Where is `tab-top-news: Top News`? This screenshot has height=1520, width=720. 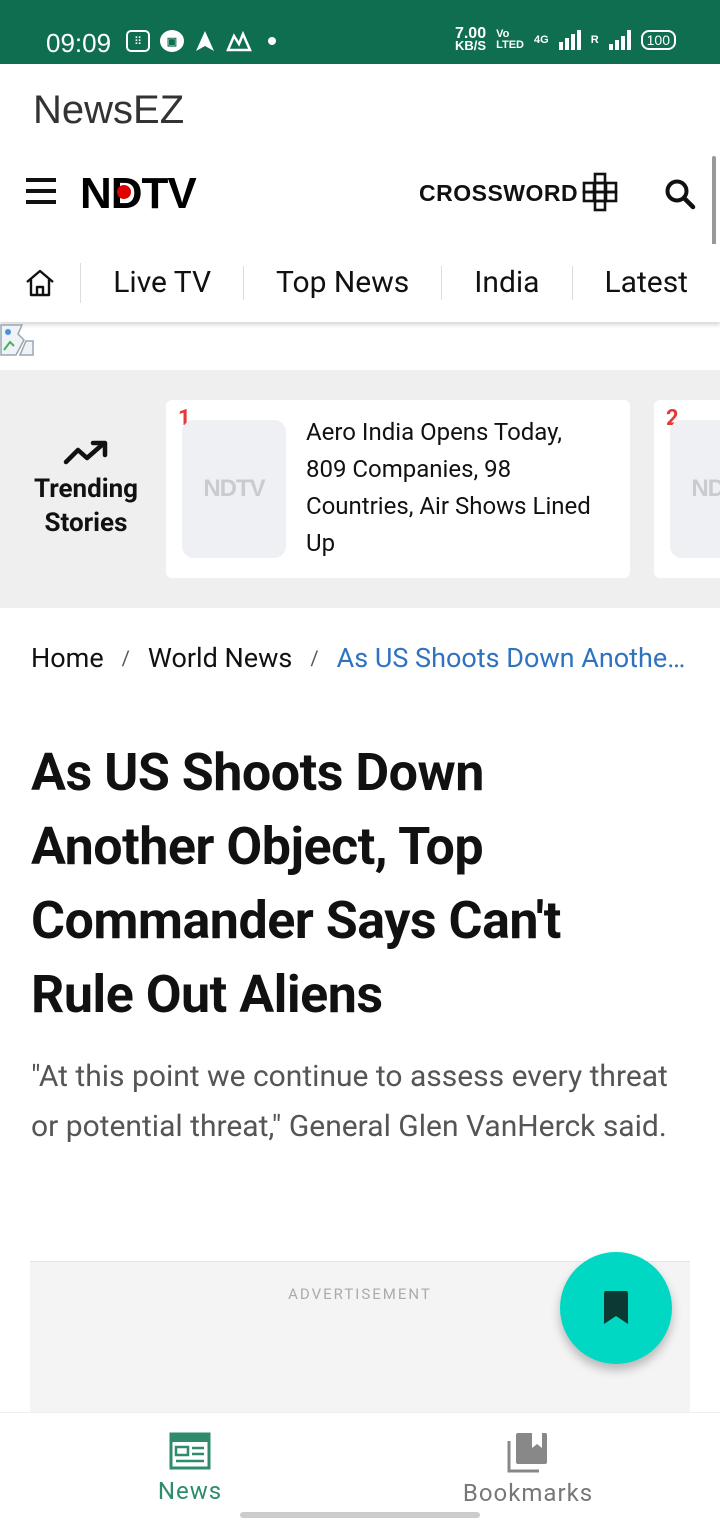
tab-top-news: Top News is located at coordinates (343, 283).